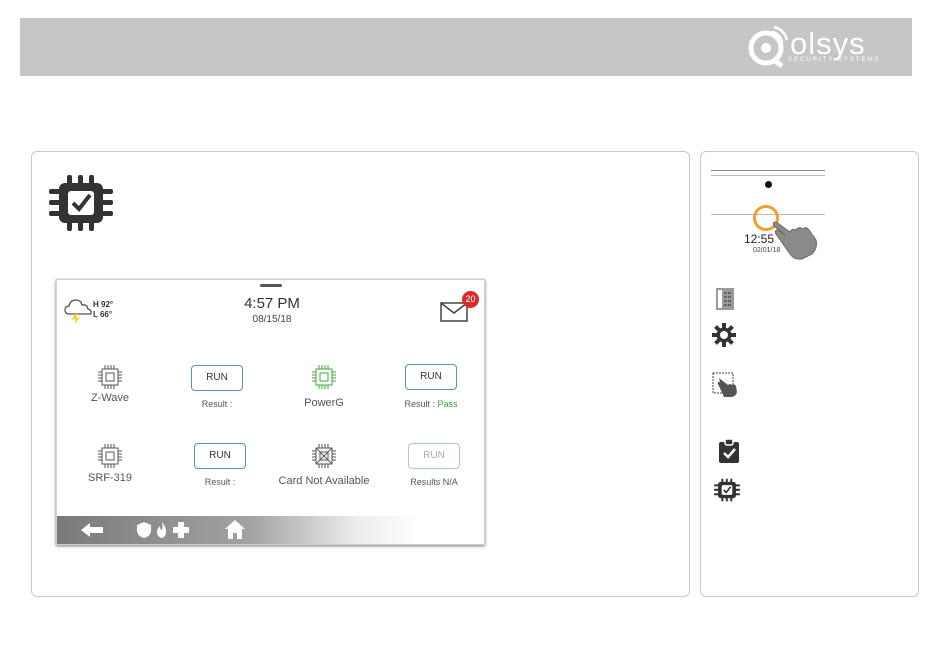 This screenshot has width=950, height=653. Describe the element at coordinates (162, 530) in the screenshot. I see `fire-icon` at that location.